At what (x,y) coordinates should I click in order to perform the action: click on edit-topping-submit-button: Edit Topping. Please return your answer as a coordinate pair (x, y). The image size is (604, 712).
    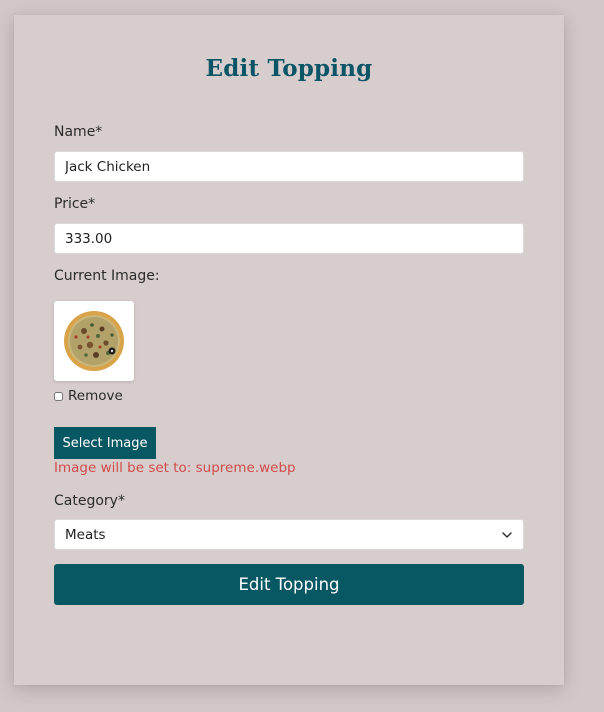
    Looking at the image, I should click on (289, 584).